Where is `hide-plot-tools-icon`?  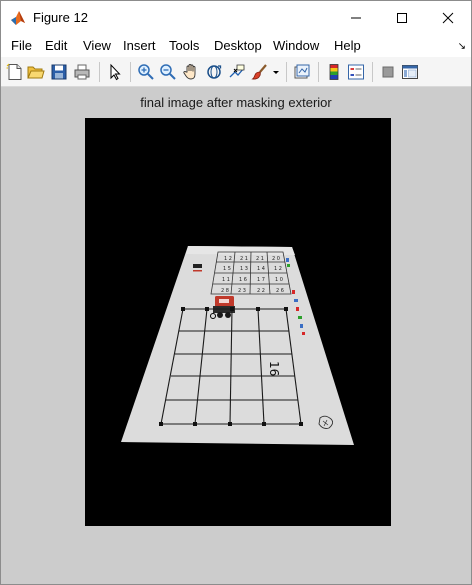
hide-plot-tools-icon is located at coordinates (388, 72).